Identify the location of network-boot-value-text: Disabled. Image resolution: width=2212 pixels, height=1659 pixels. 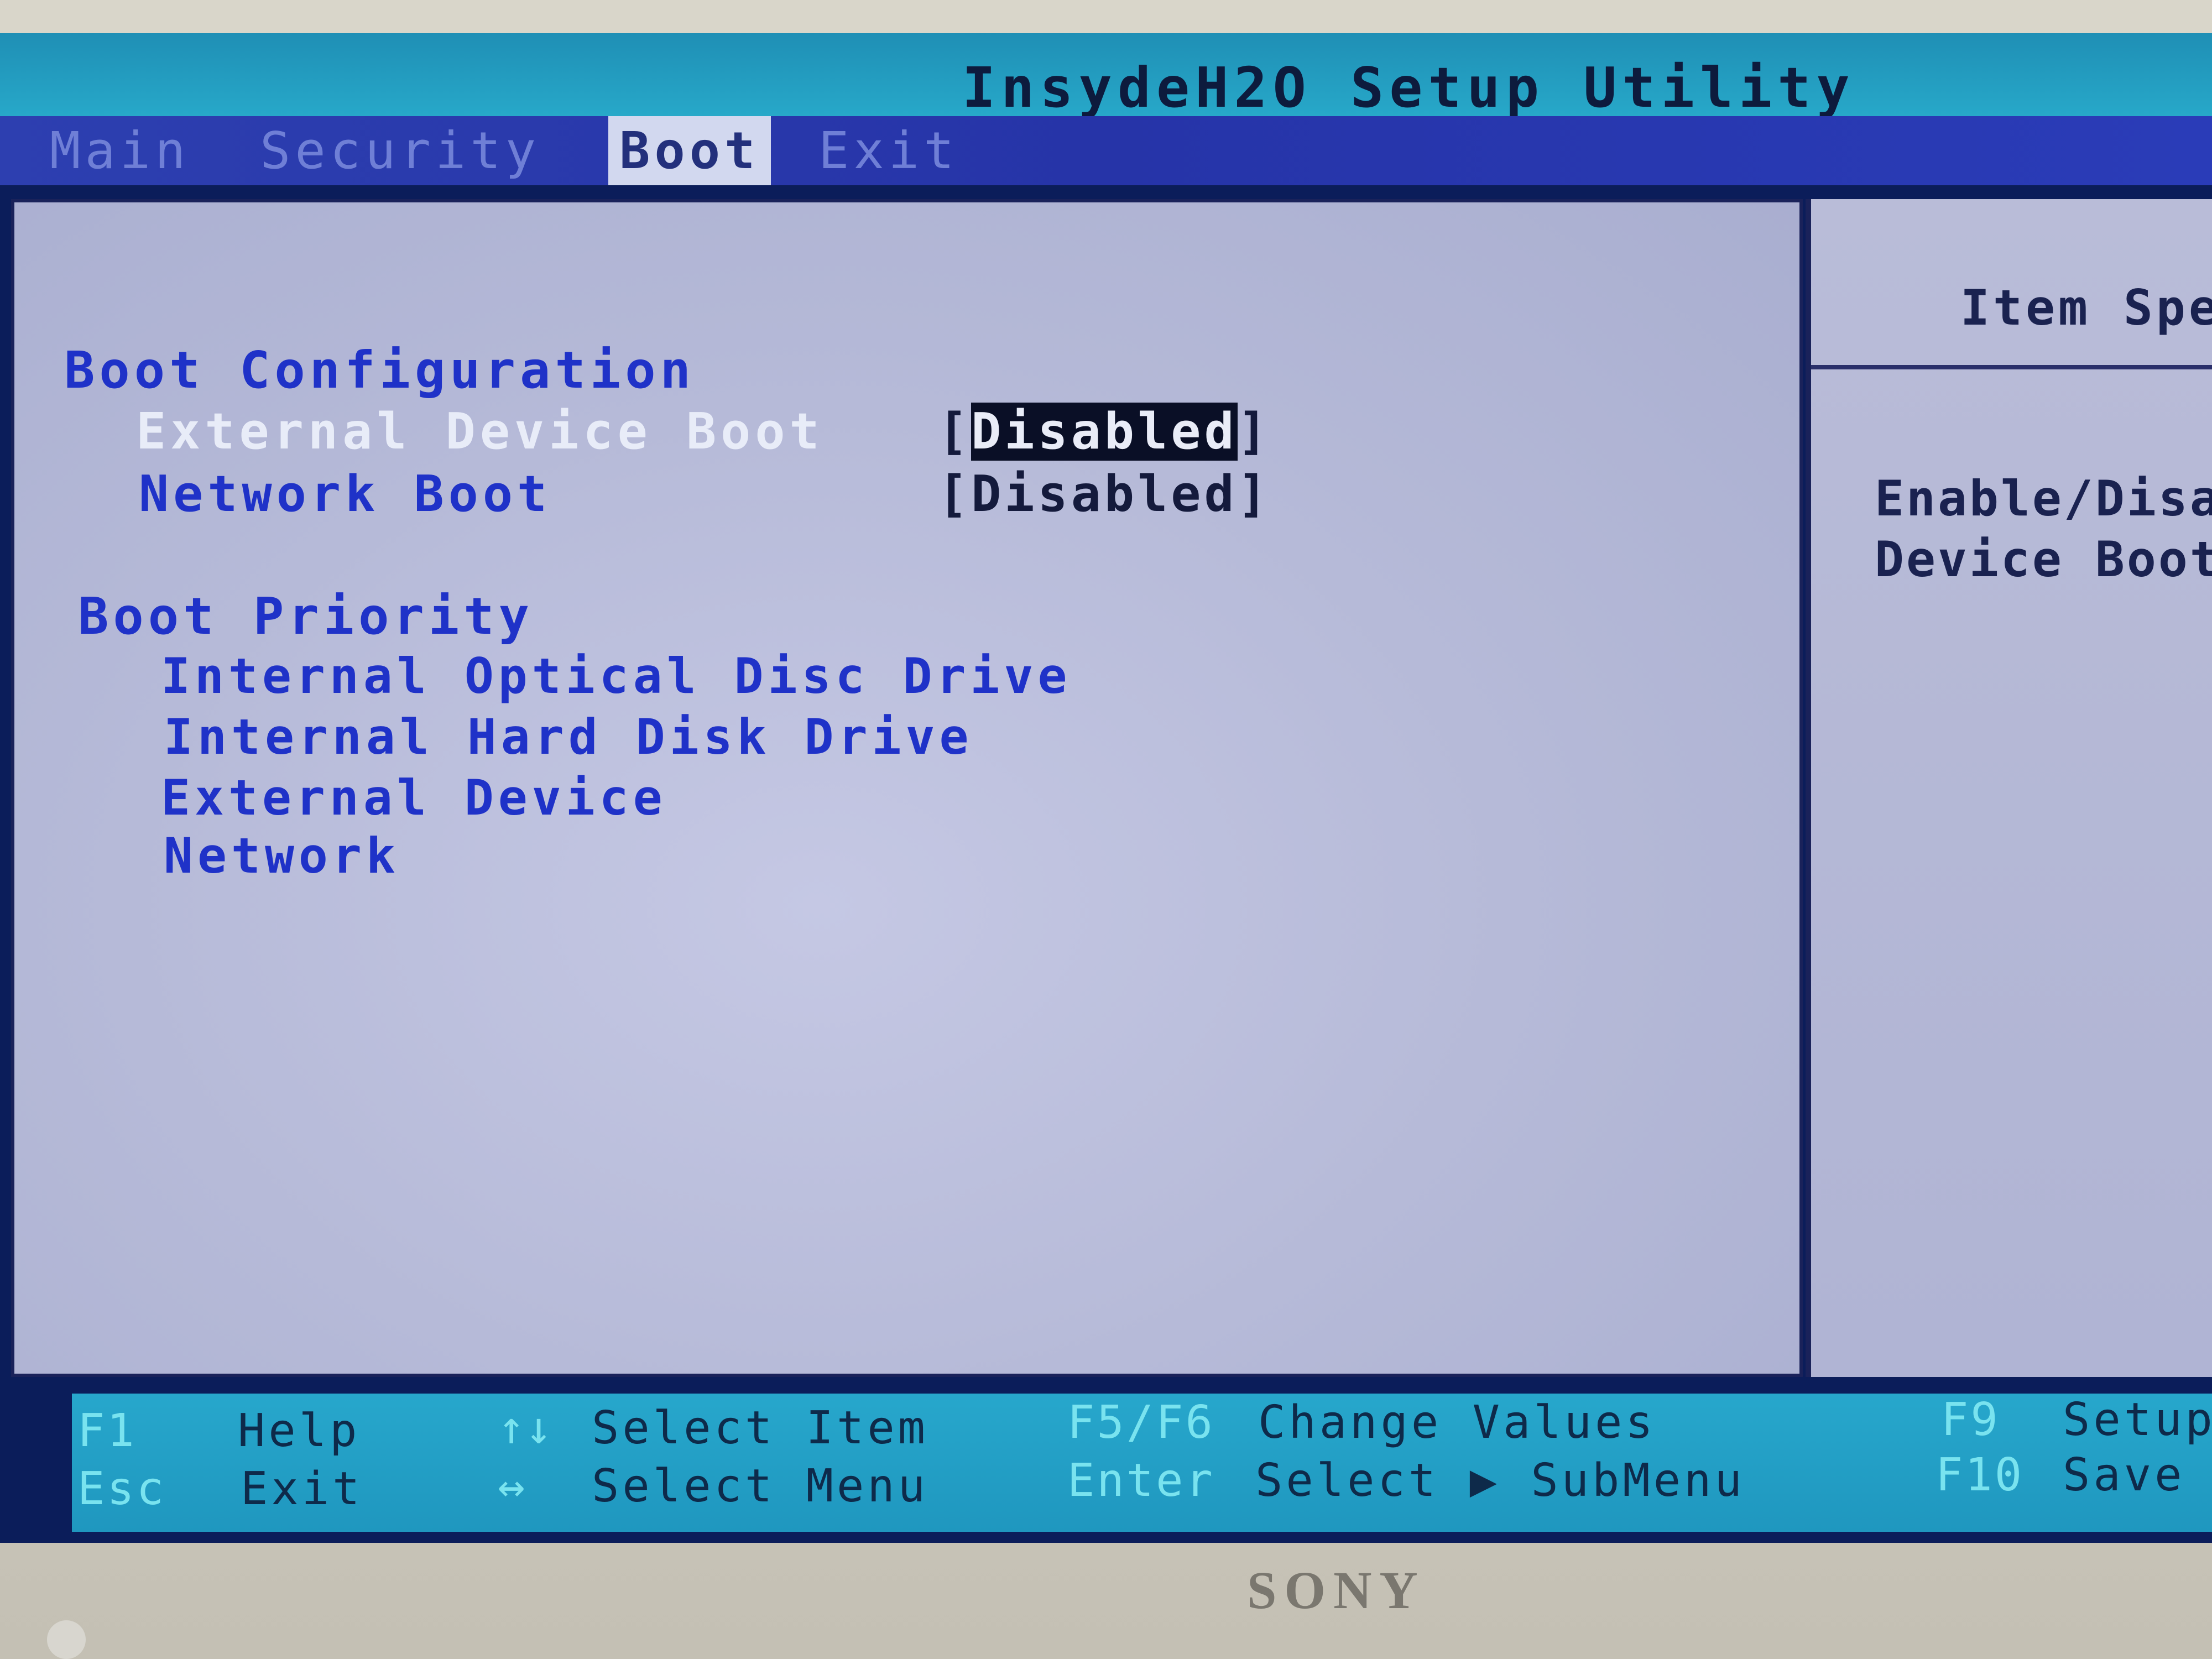
(1105, 494).